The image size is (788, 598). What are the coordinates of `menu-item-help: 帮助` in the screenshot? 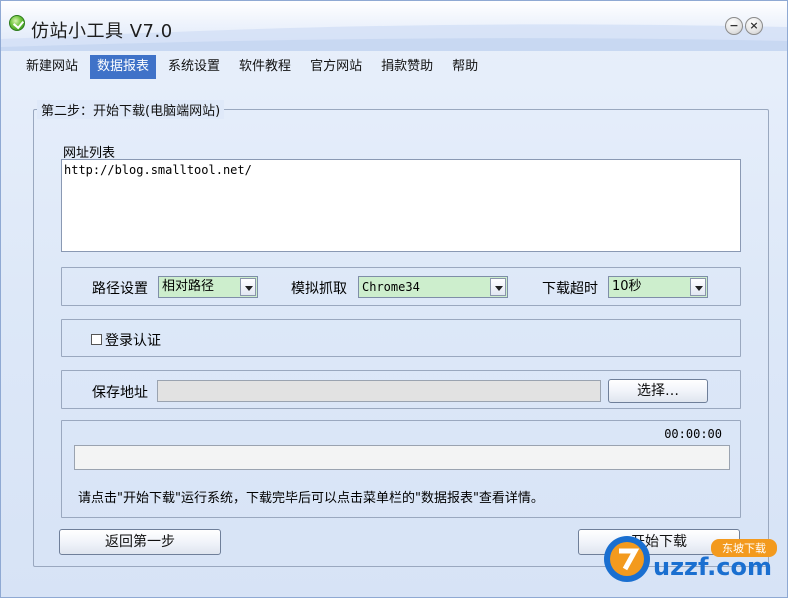 It's located at (465, 67).